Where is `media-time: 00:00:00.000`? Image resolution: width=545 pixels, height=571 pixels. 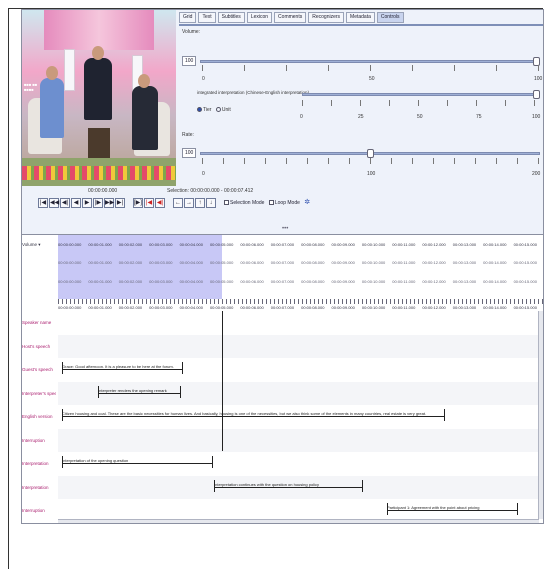 media-time: 00:00:00.000 is located at coordinates (103, 191).